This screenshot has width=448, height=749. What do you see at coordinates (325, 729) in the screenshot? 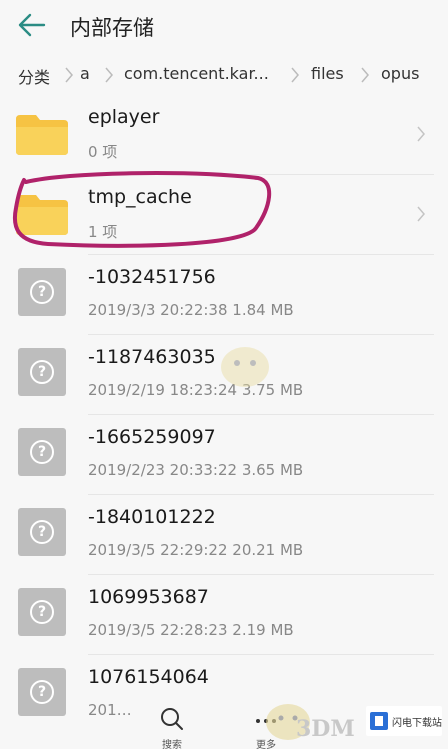
I see `watermark-brand: 3DM` at bounding box center [325, 729].